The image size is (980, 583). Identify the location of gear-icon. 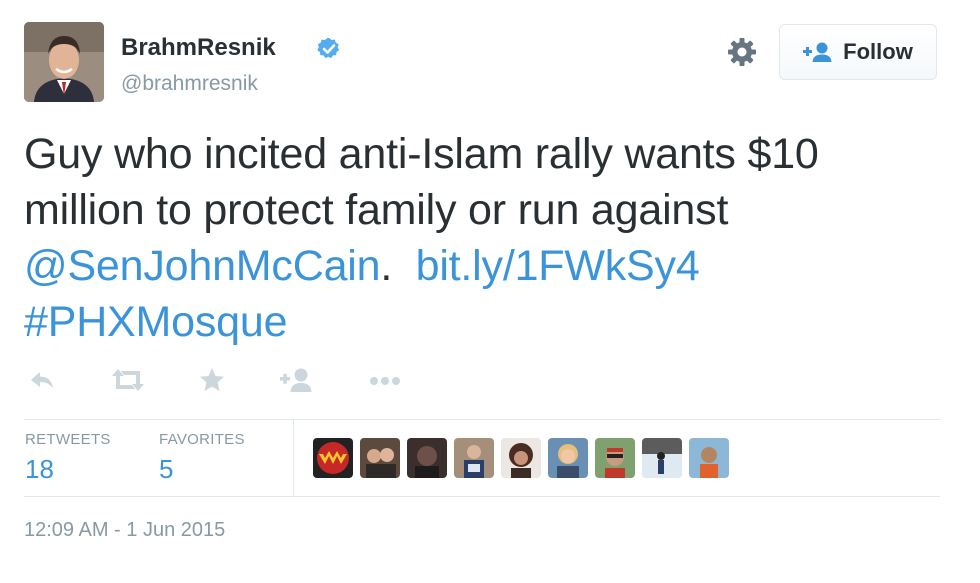
(742, 52).